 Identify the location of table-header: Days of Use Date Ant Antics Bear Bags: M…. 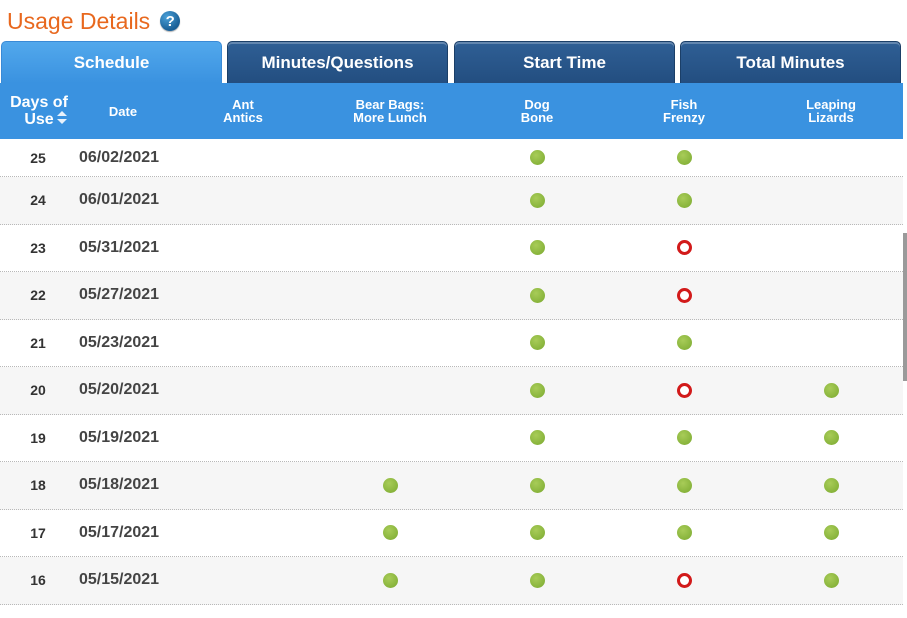
(451, 111).